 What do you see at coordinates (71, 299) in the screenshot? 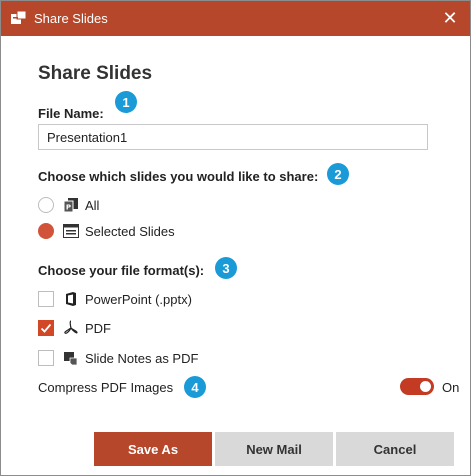
I see `office-icon` at bounding box center [71, 299].